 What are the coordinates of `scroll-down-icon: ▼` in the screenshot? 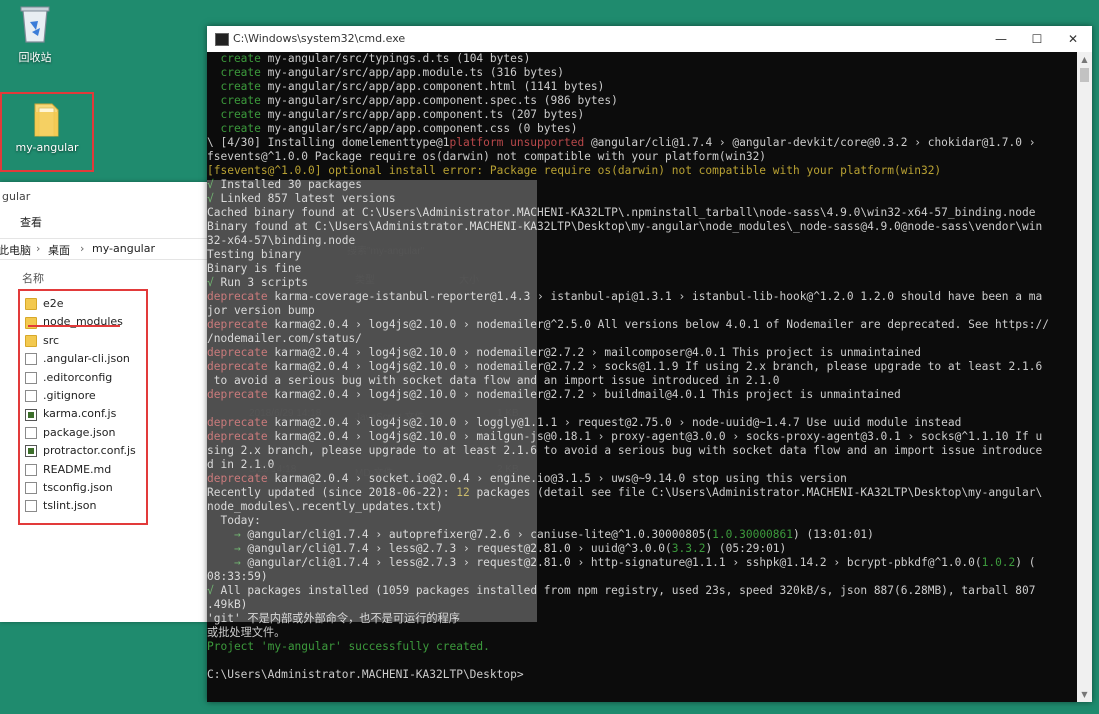 It's located at (1084, 694).